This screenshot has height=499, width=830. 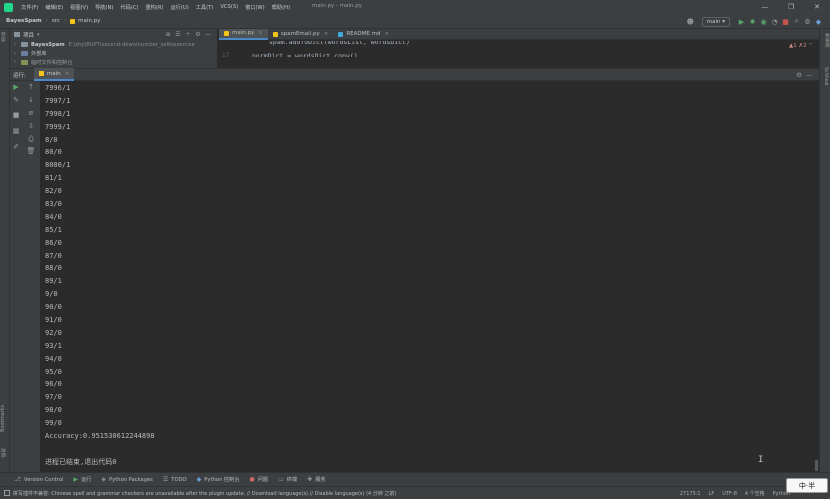 I want to click on ime-indicator: 中·半, so click(x=807, y=485).